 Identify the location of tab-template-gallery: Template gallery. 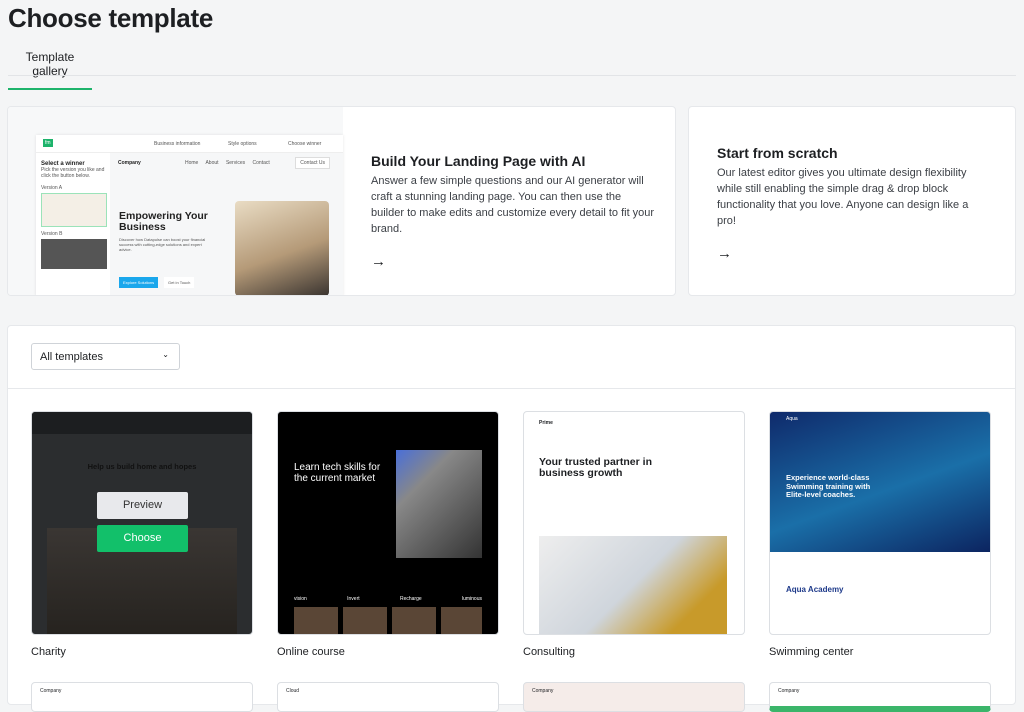
(50, 70).